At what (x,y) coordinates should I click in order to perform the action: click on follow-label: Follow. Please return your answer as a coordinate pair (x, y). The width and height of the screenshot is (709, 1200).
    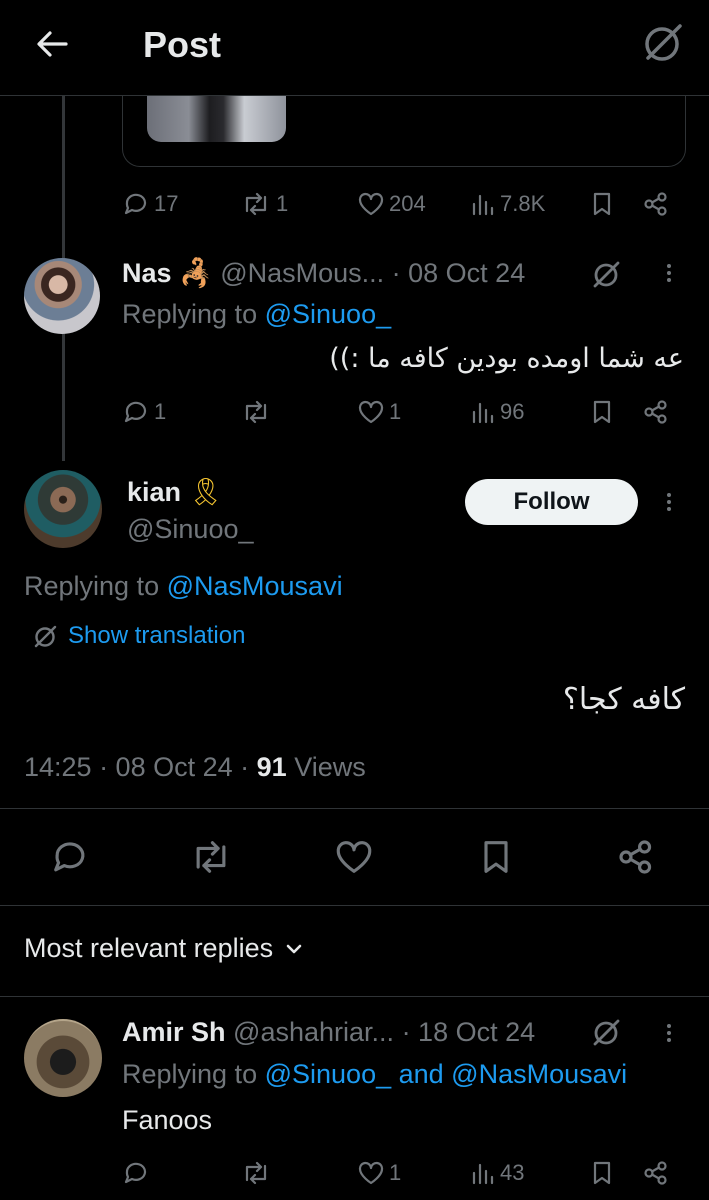
    Looking at the image, I should click on (551, 501).